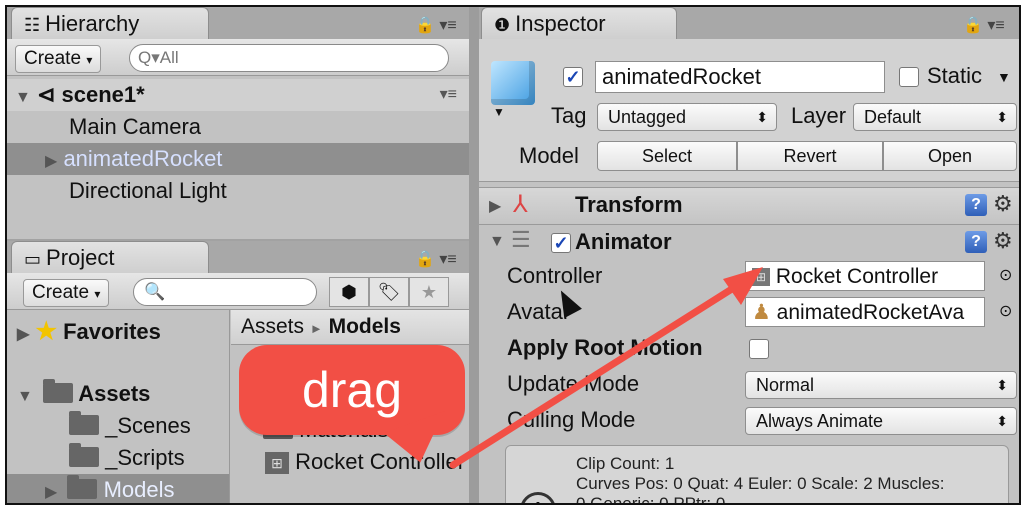  Describe the element at coordinates (955, 75) in the screenshot. I see `static-label: Static` at that location.